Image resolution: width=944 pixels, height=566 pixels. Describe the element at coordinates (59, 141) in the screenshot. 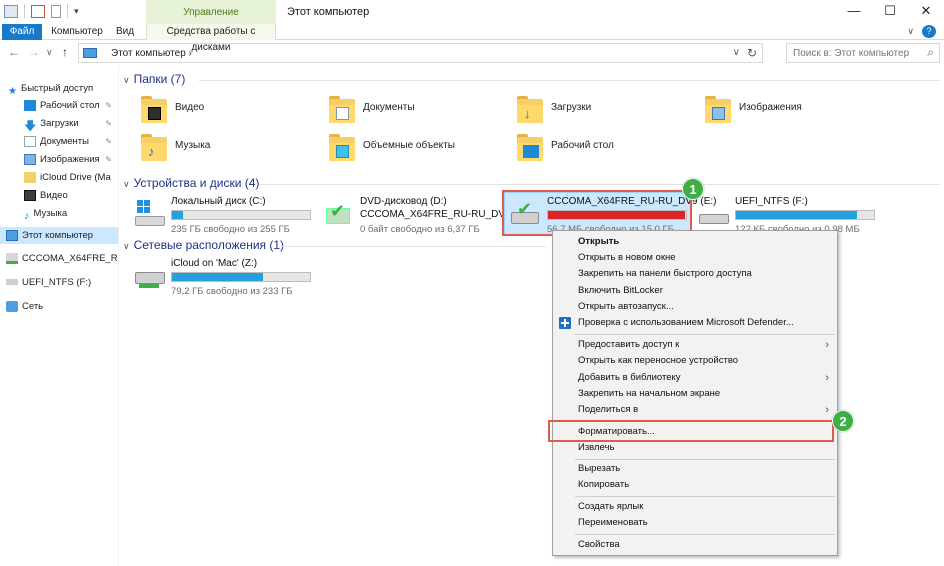

I see `sidebar-item-documents: Документы ✎` at that location.